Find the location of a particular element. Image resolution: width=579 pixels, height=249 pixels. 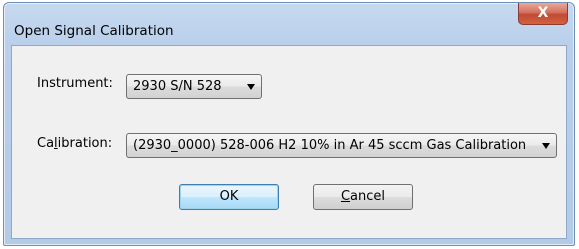

ok-button-label: OK is located at coordinates (229, 196).